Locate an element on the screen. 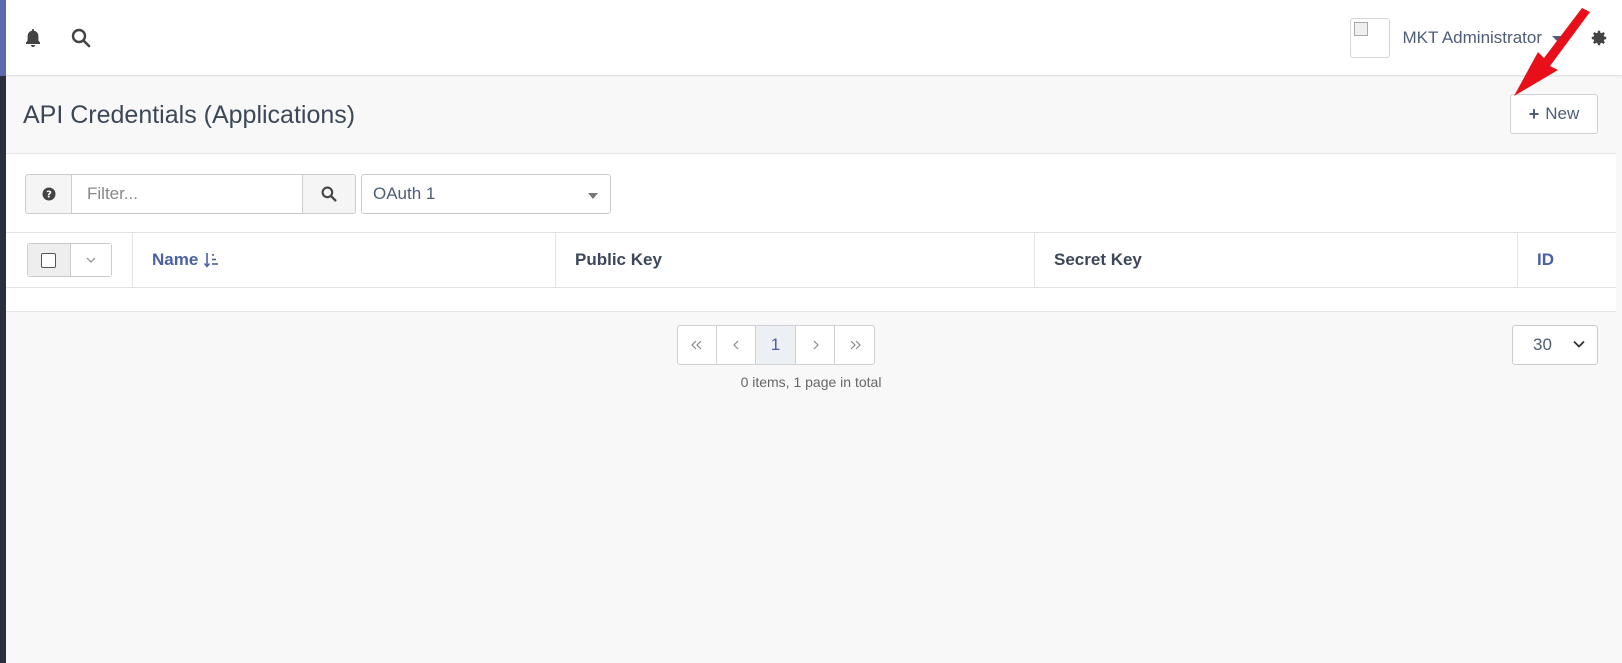 Image resolution: width=1622 pixels, height=663 pixels. filter-input is located at coordinates (187, 194).